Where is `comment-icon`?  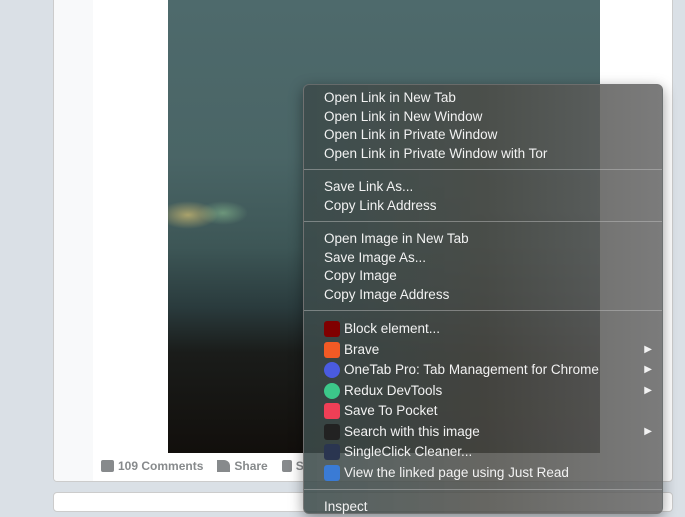 comment-icon is located at coordinates (107, 466).